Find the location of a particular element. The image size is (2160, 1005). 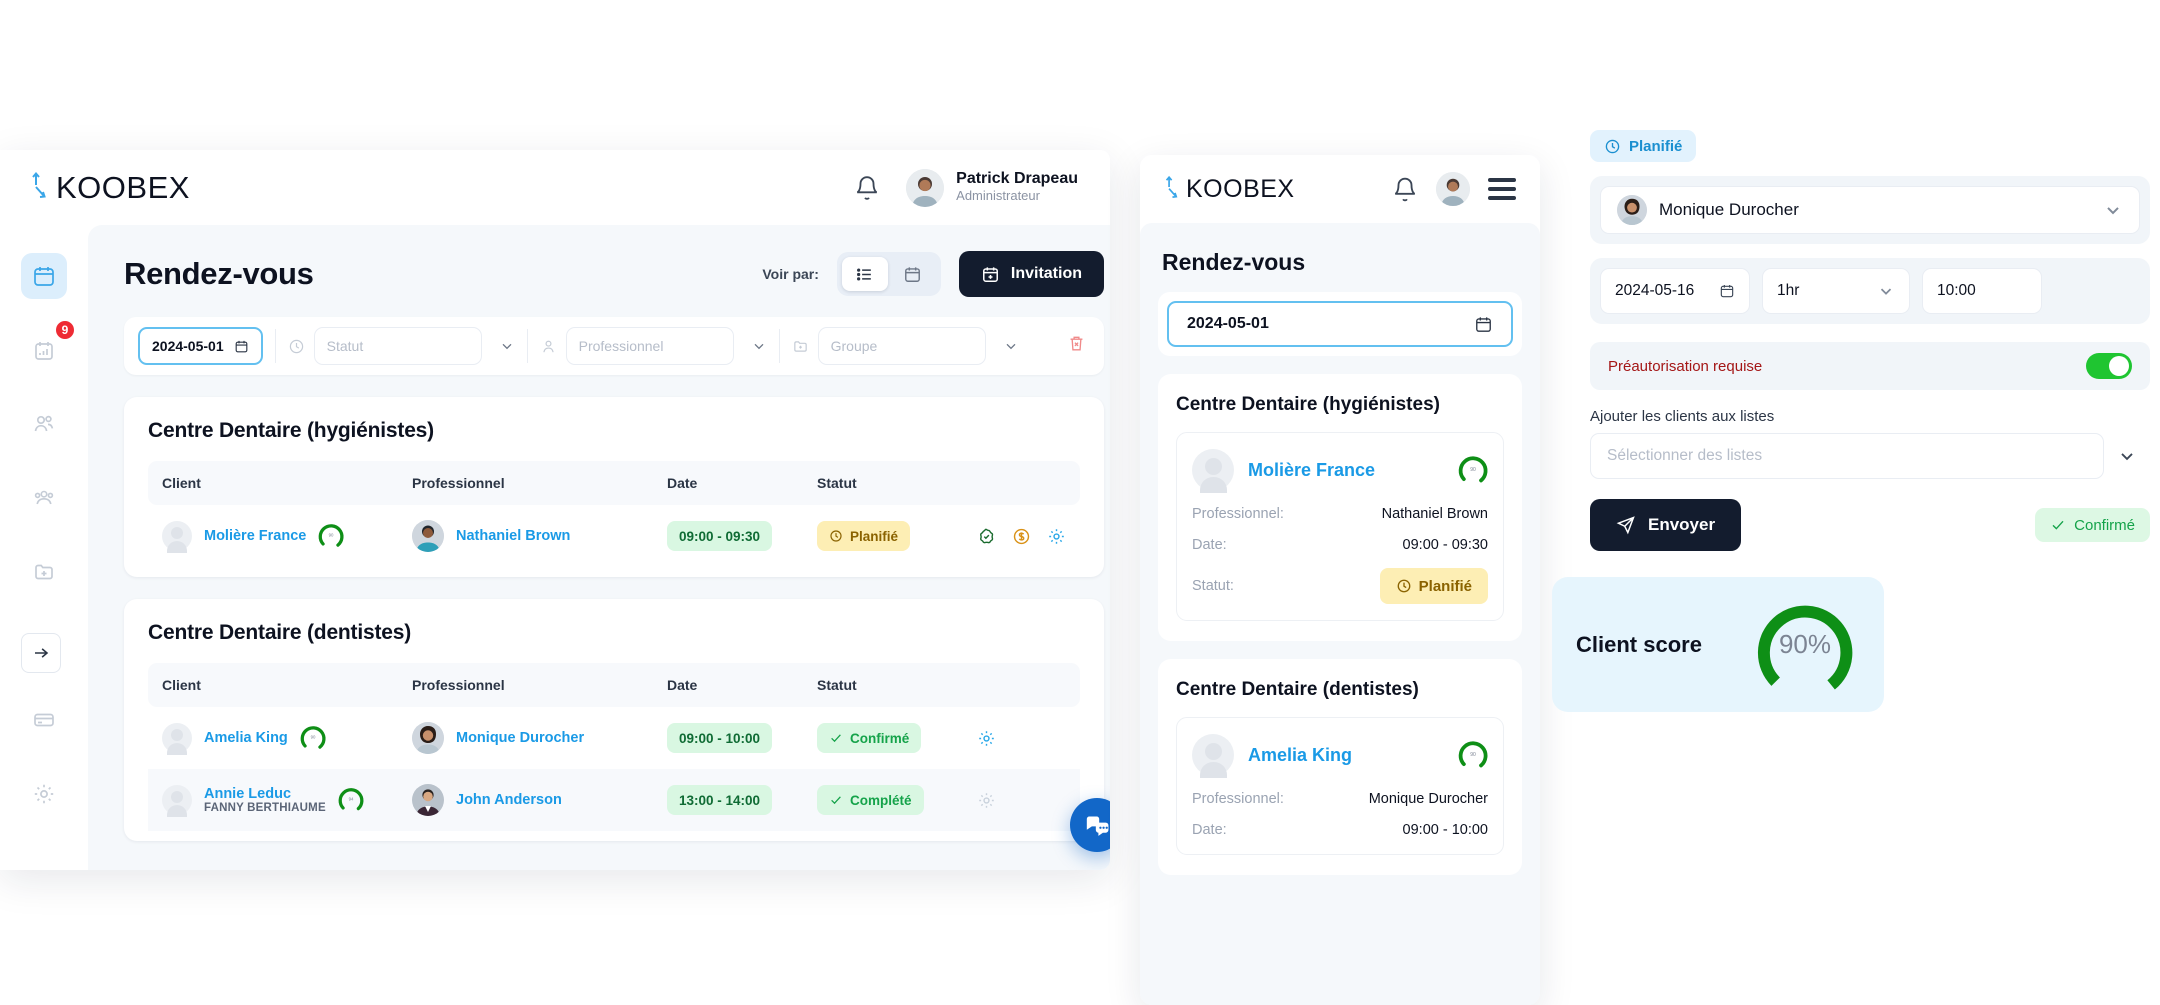

professional-filter-input: Professionnel is located at coordinates (649, 346).